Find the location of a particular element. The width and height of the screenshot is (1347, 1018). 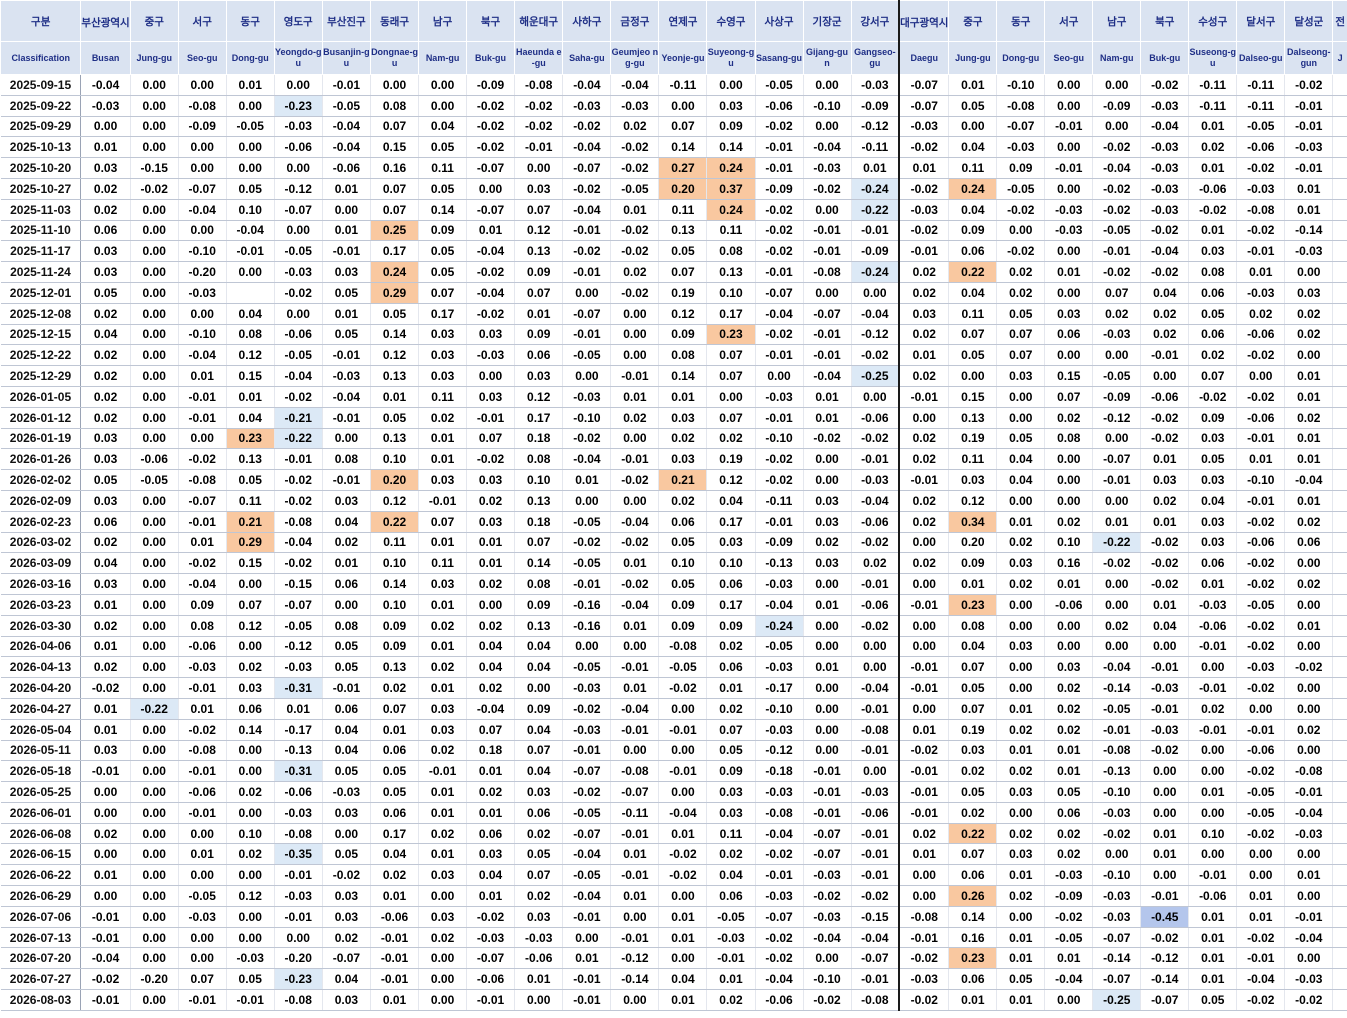

row-date: 2026-04-06 is located at coordinates (41, 647).